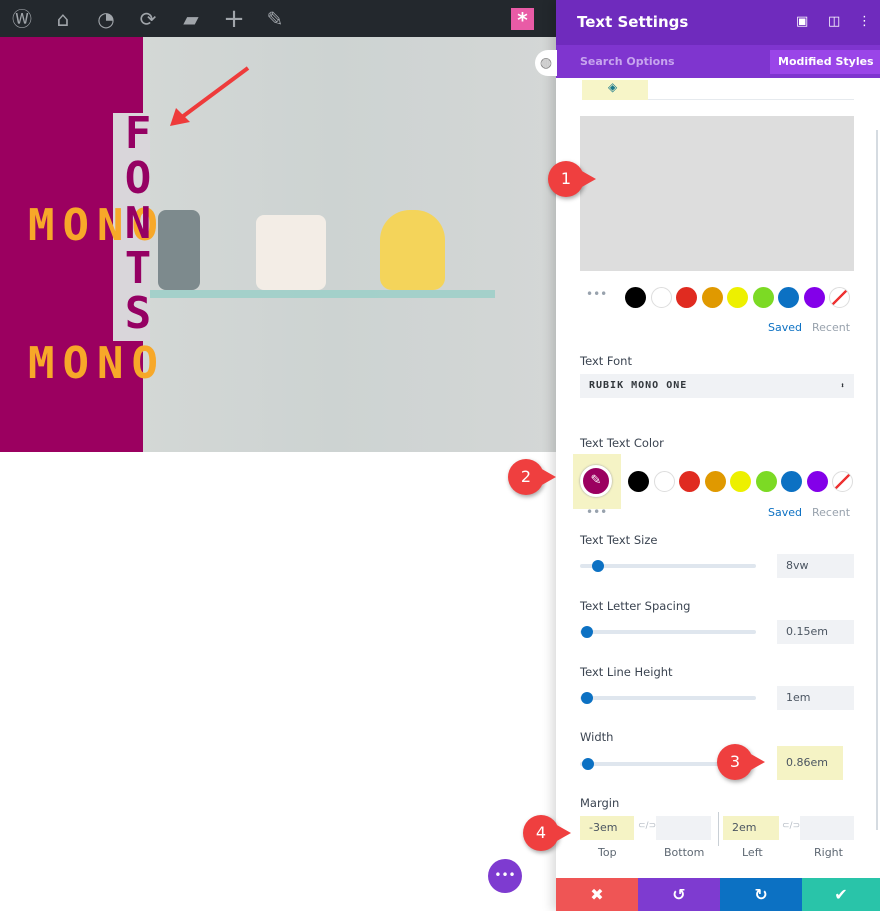 The width and height of the screenshot is (880, 911). What do you see at coordinates (138, 178) in the screenshot?
I see `vertical-letter: O` at bounding box center [138, 178].